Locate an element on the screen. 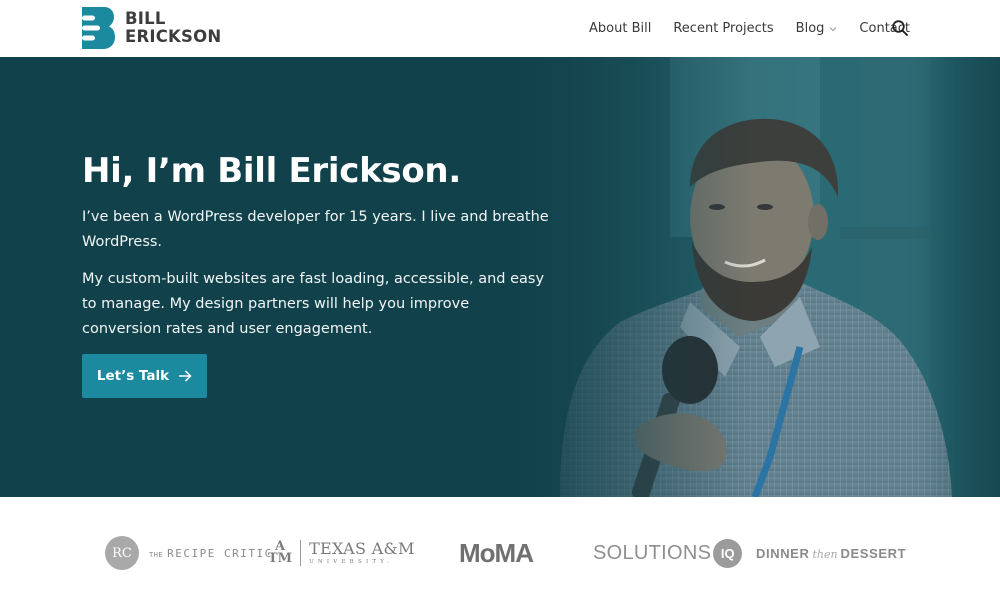 Image resolution: width=1000 pixels, height=604 pixels. client-logo-recipe-critic: RC THE RECIPE CRITIC is located at coordinates (189, 553).